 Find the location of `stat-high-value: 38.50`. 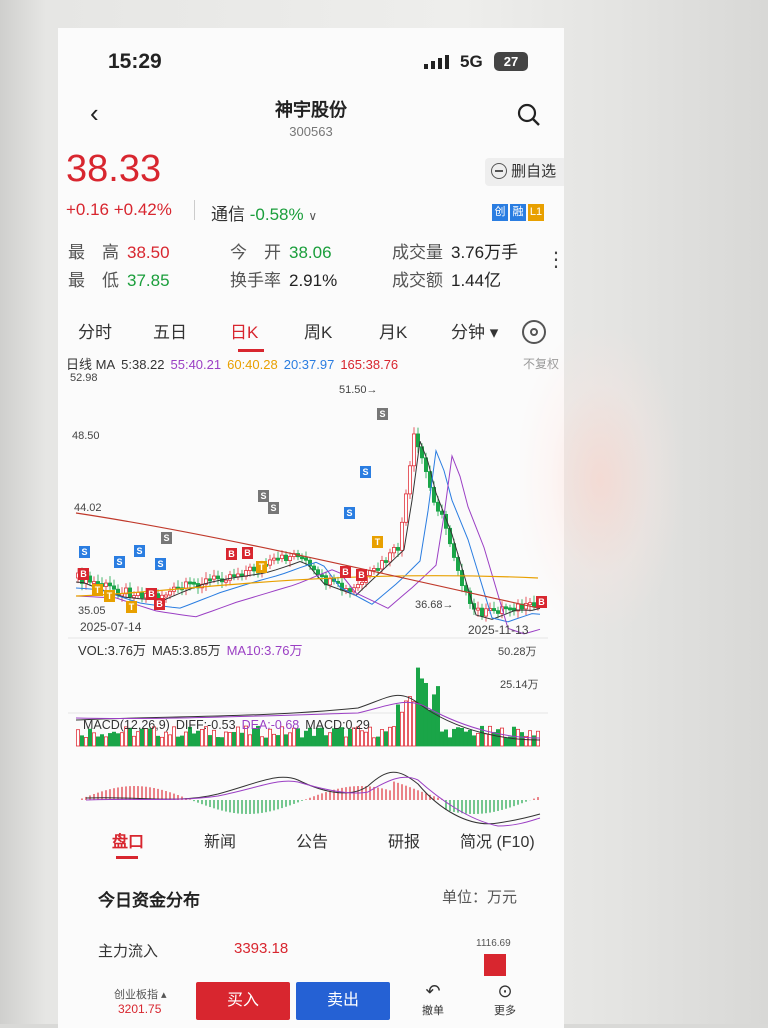

stat-high-value: 38.50 is located at coordinates (148, 252).